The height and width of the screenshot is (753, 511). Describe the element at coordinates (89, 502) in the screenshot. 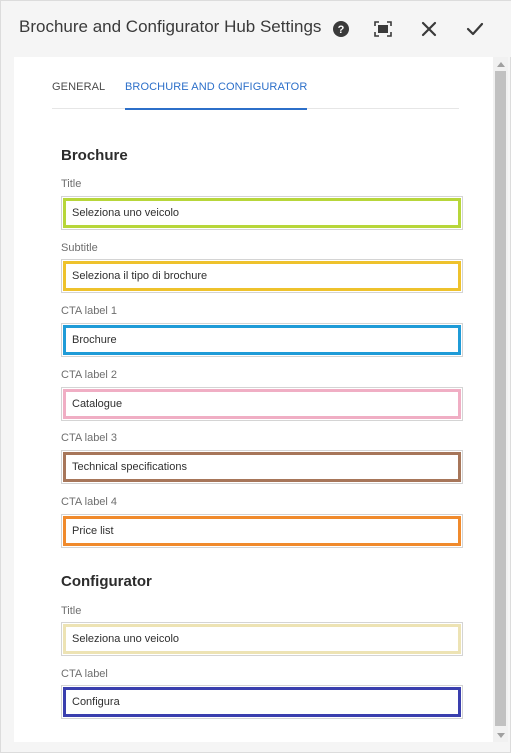

I see `cta-label-4-label: CTA label 4` at that location.